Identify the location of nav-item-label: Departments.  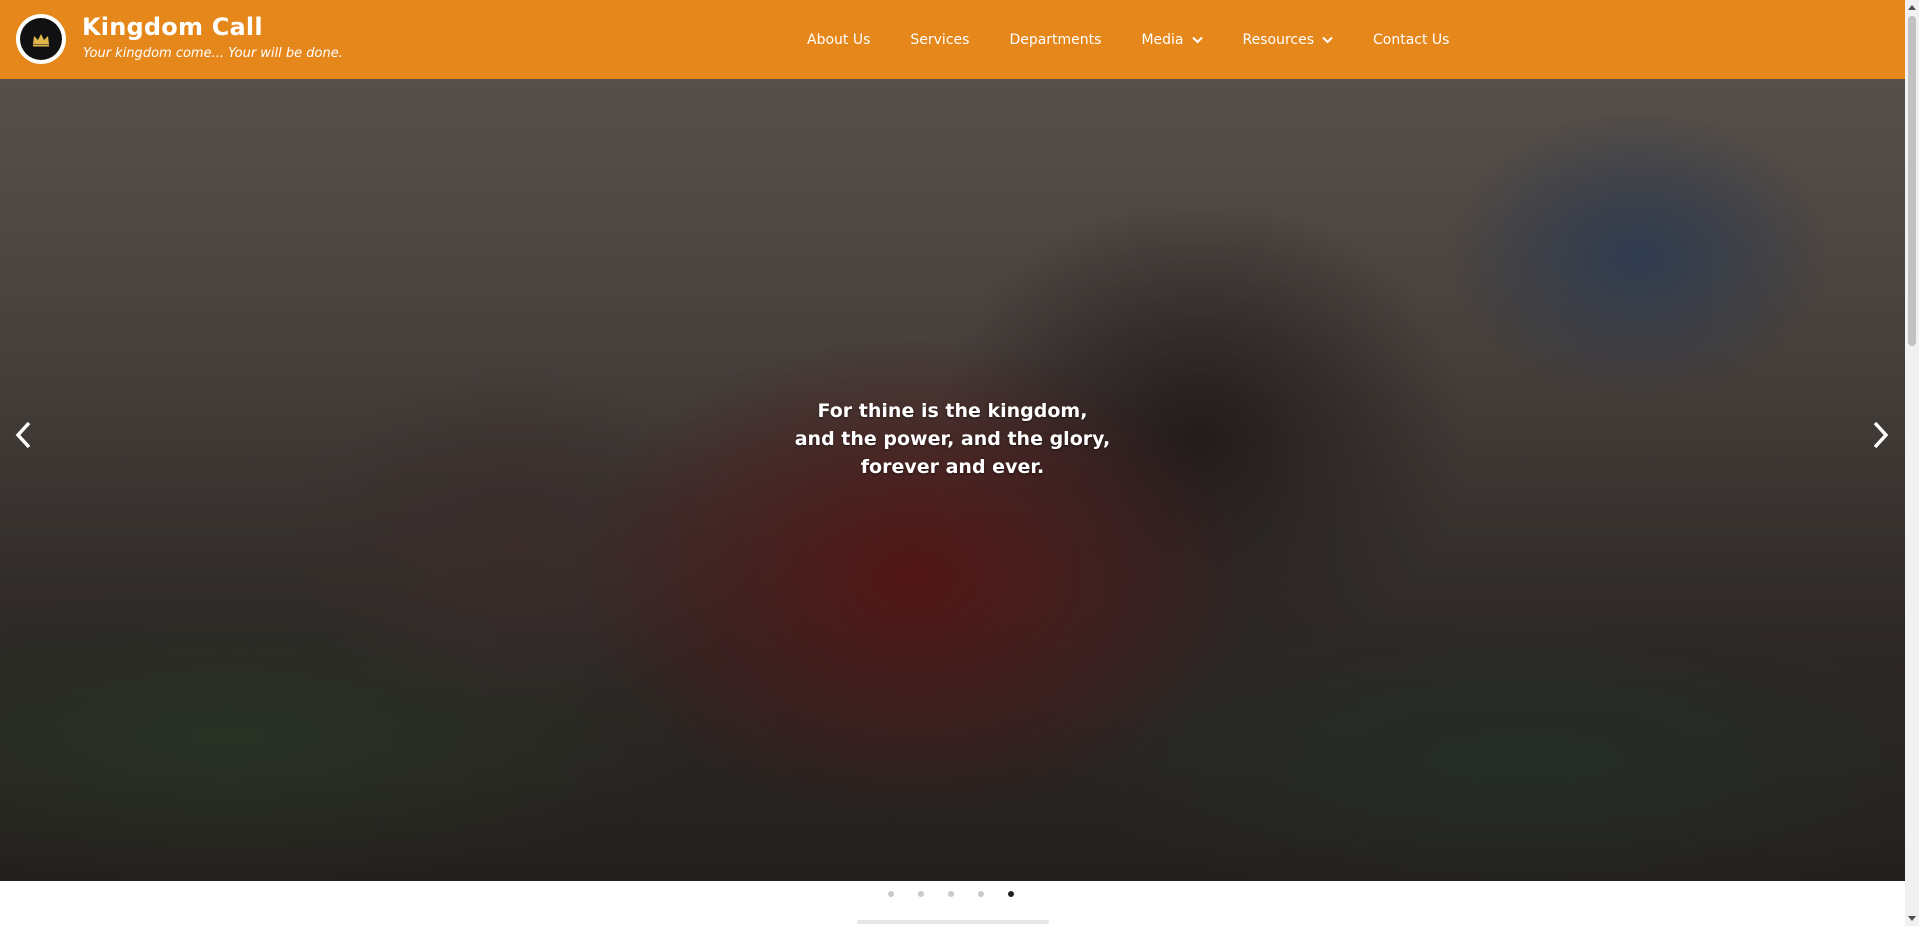
(1055, 39).